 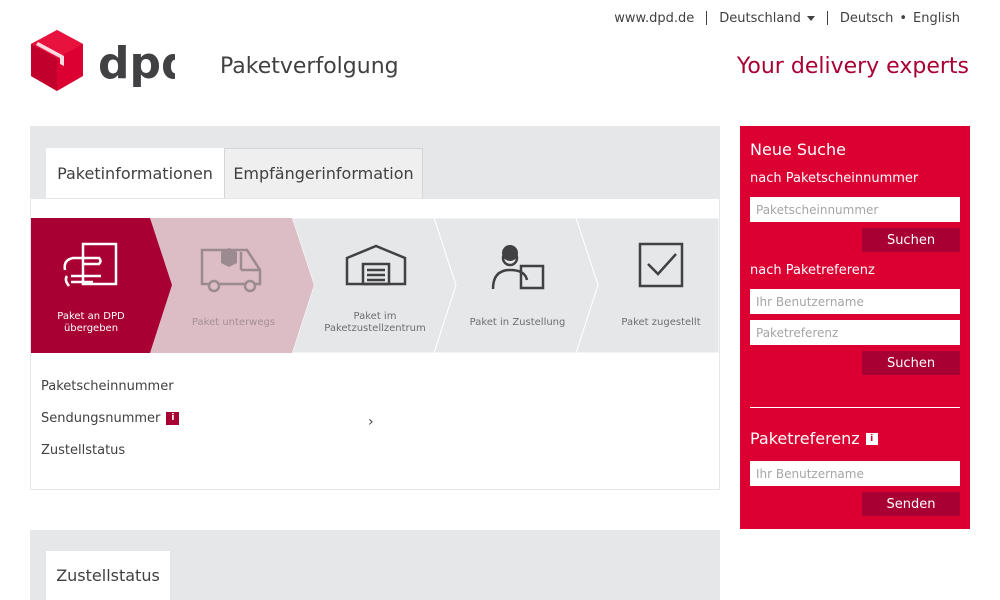 I want to click on top-utility-bar: www.dpd.de Deutschland Deutsch • English, so click(x=787, y=18).